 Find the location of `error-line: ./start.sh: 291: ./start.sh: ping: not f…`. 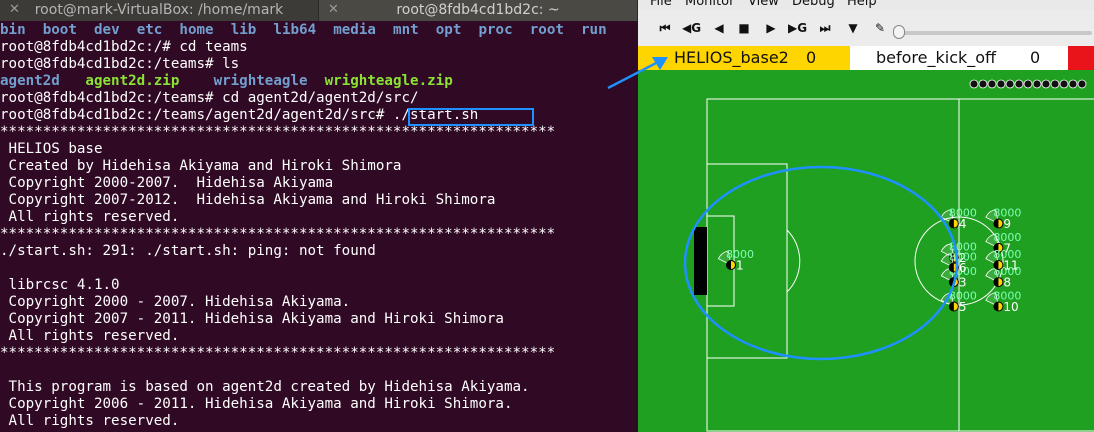

error-line: ./start.sh: 291: ./start.sh: ping: not f… is located at coordinates (188, 251).